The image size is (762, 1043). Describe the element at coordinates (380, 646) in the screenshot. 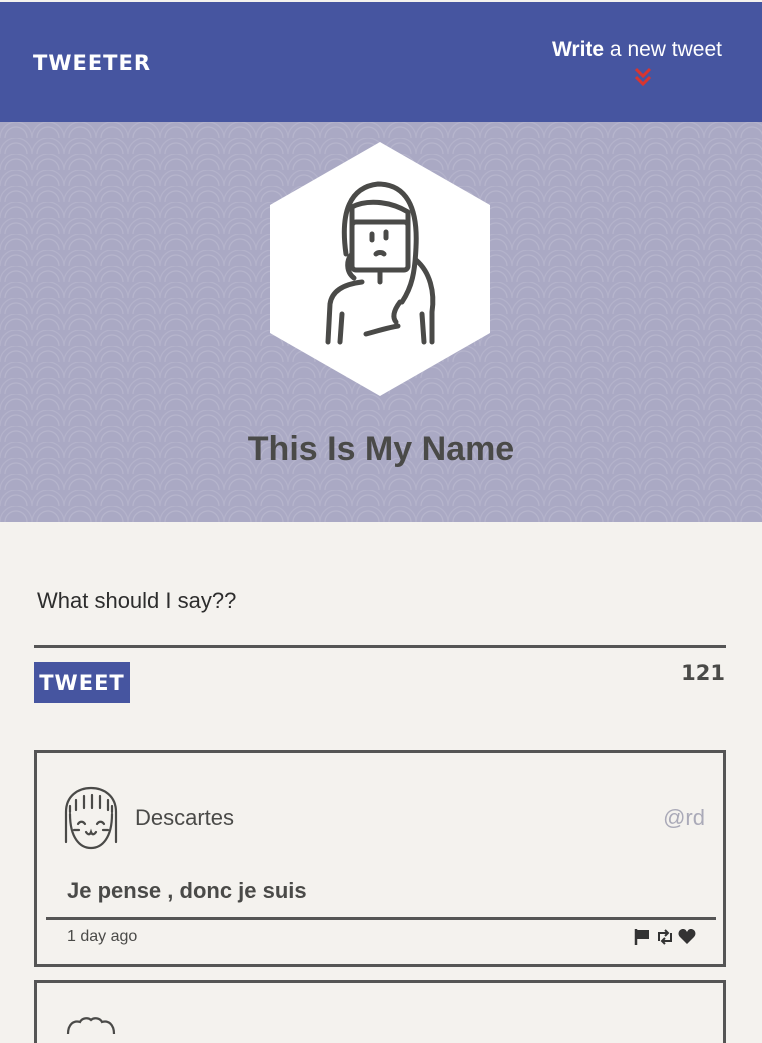

I see `composer-underline` at that location.